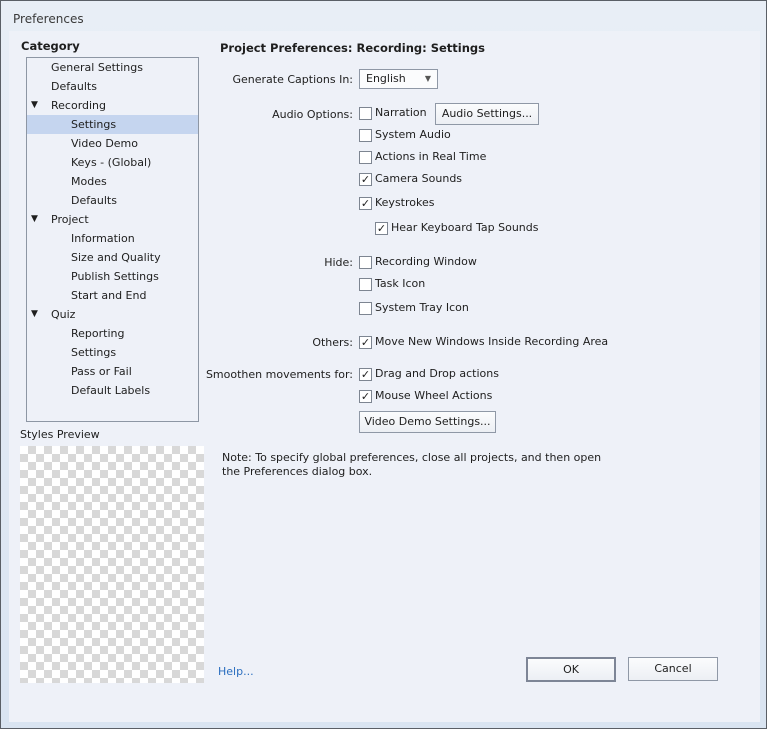  What do you see at coordinates (430, 156) in the screenshot?
I see `checkbox-label: Actions in Real Time` at bounding box center [430, 156].